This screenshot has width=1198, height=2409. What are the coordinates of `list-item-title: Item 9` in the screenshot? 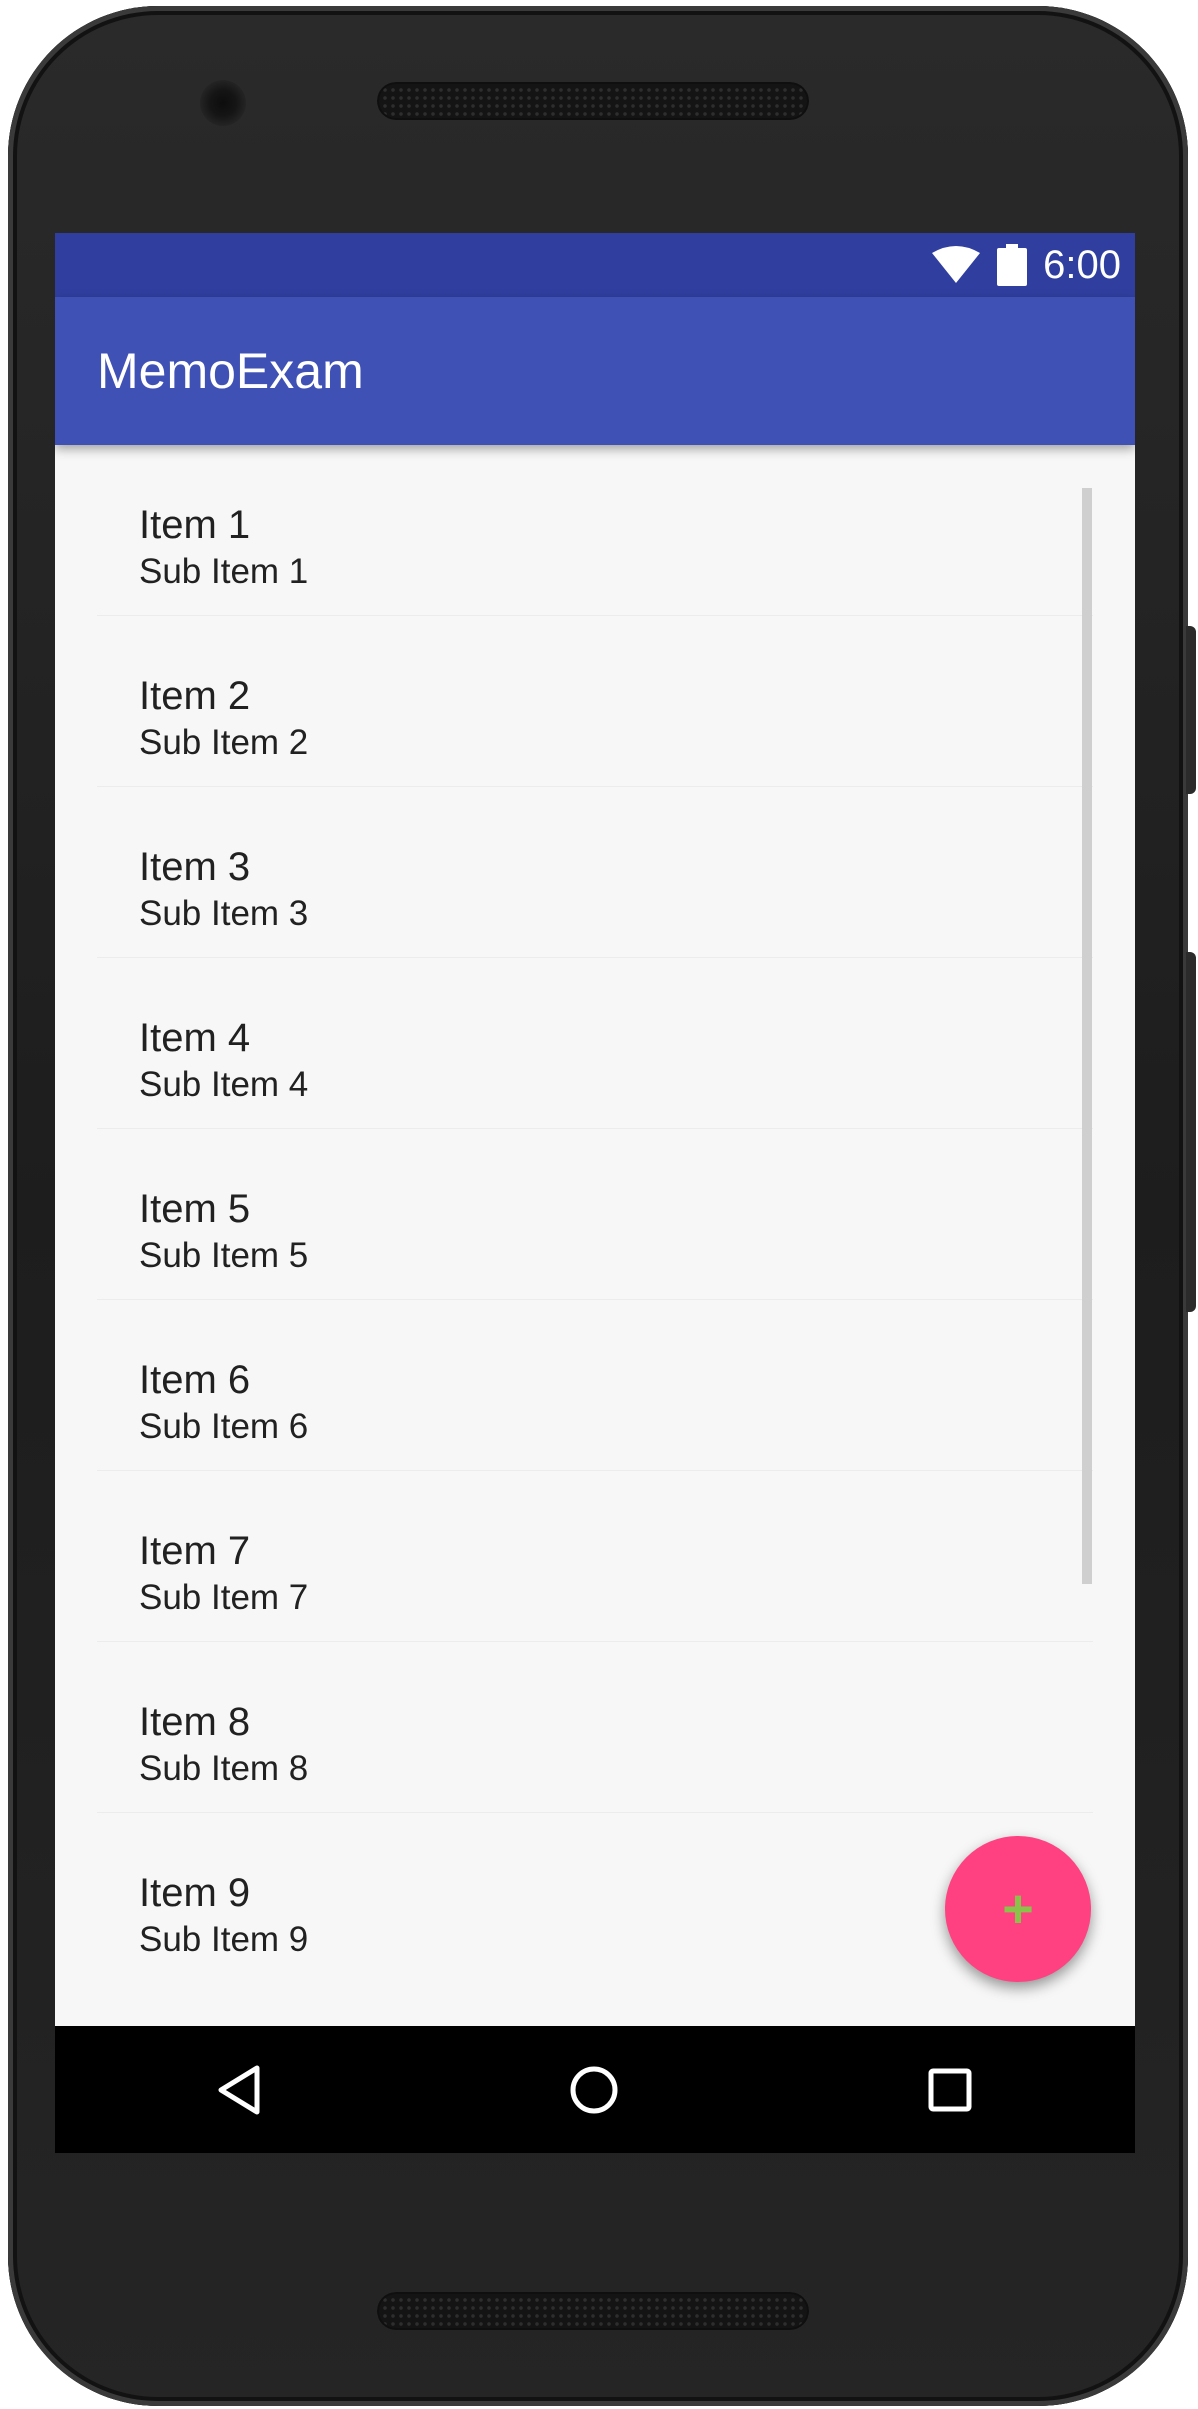 It's located at (195, 1893).